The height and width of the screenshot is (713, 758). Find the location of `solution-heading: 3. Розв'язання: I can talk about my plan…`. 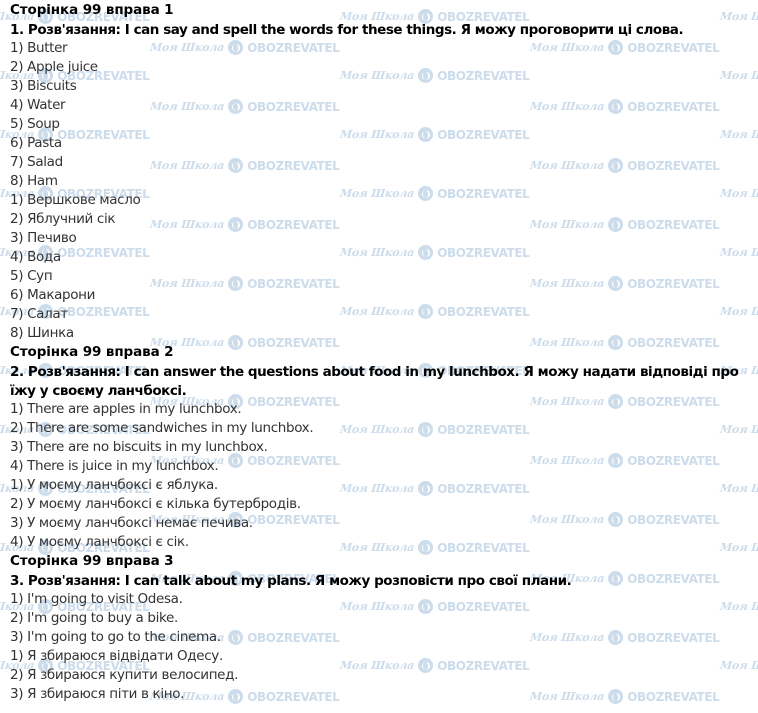

solution-heading: 3. Розв'язання: I can talk about my plan… is located at coordinates (291, 581).